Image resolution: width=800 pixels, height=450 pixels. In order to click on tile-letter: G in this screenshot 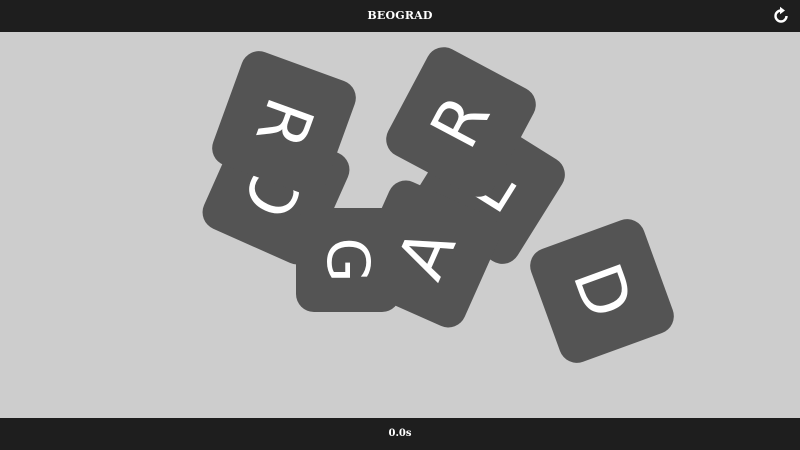, I will do `click(348, 260)`.